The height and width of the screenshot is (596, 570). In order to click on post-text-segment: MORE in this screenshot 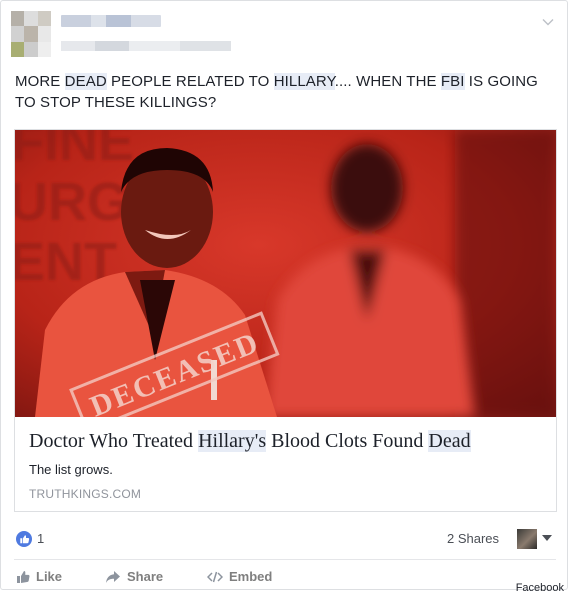, I will do `click(40, 81)`.